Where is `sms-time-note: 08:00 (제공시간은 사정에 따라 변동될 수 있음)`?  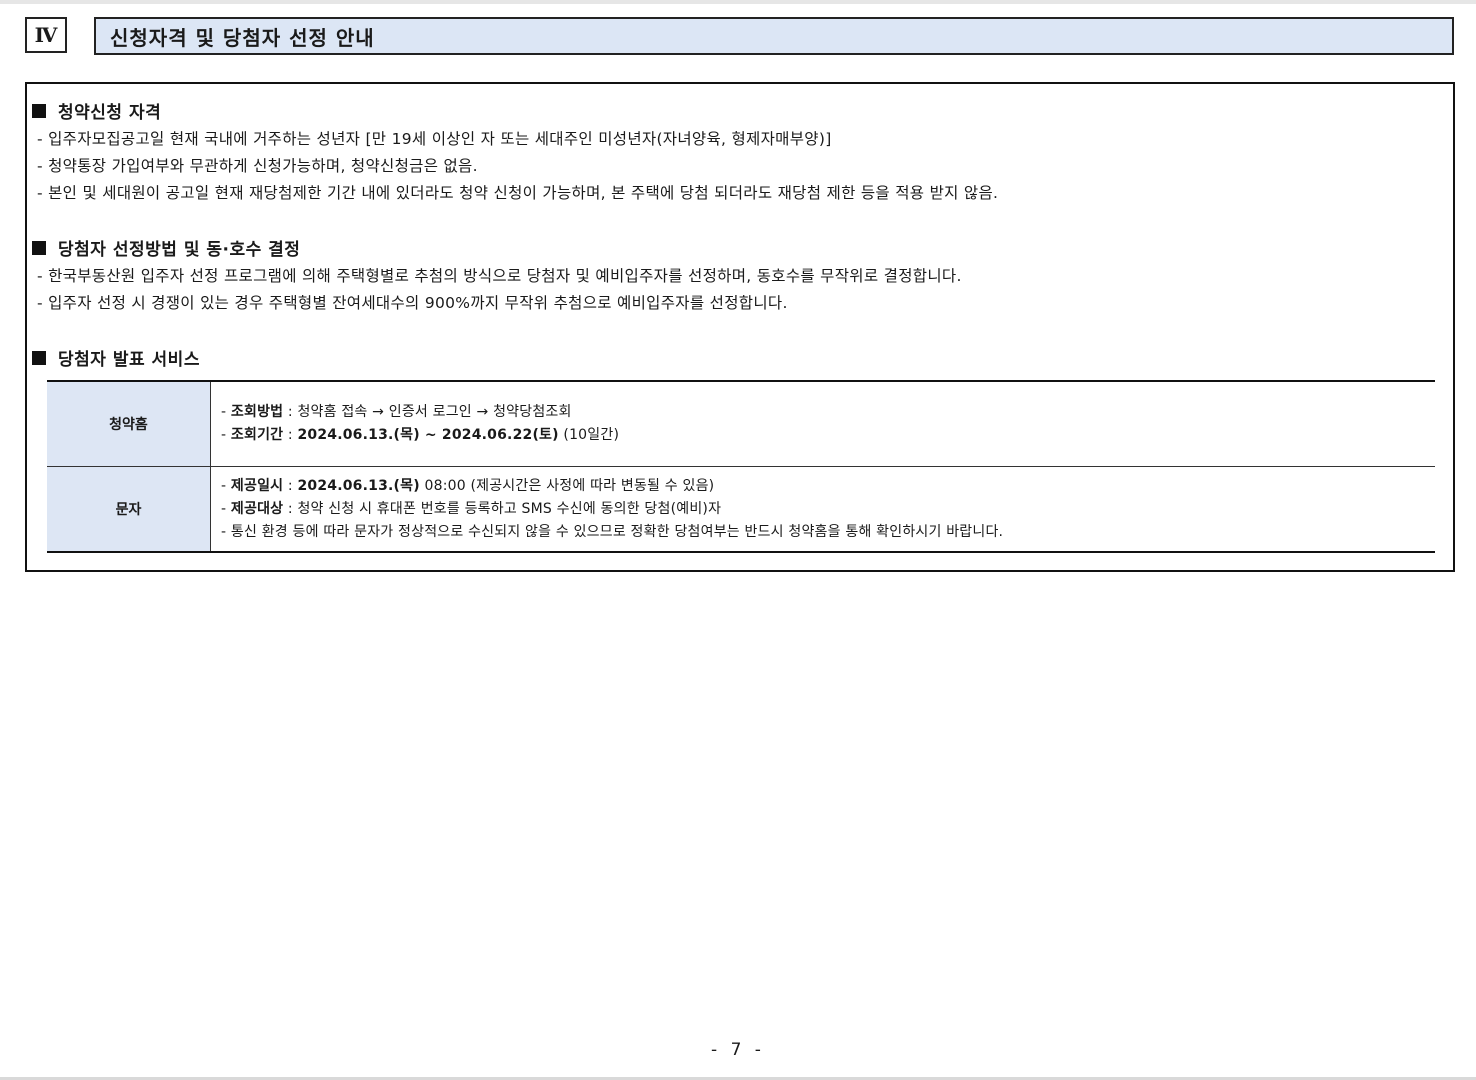
sms-time-note: 08:00 (제공시간은 사정에 따라 변동될 수 있음) is located at coordinates (569, 485).